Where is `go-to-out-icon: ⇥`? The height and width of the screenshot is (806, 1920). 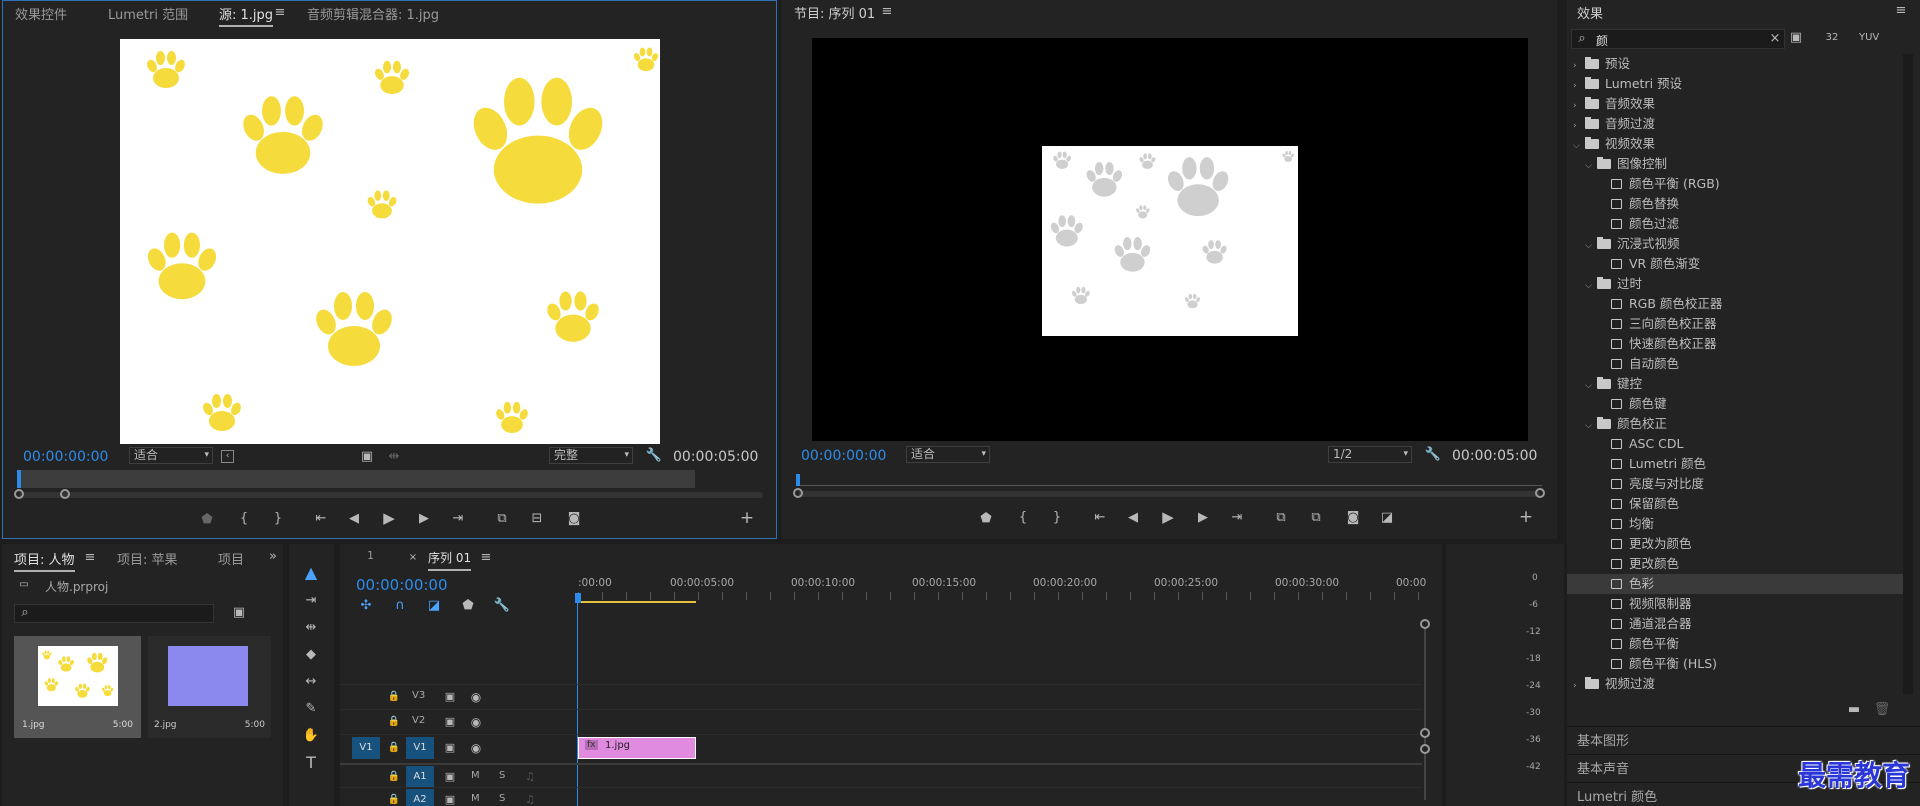 go-to-out-icon: ⇥ is located at coordinates (458, 519).